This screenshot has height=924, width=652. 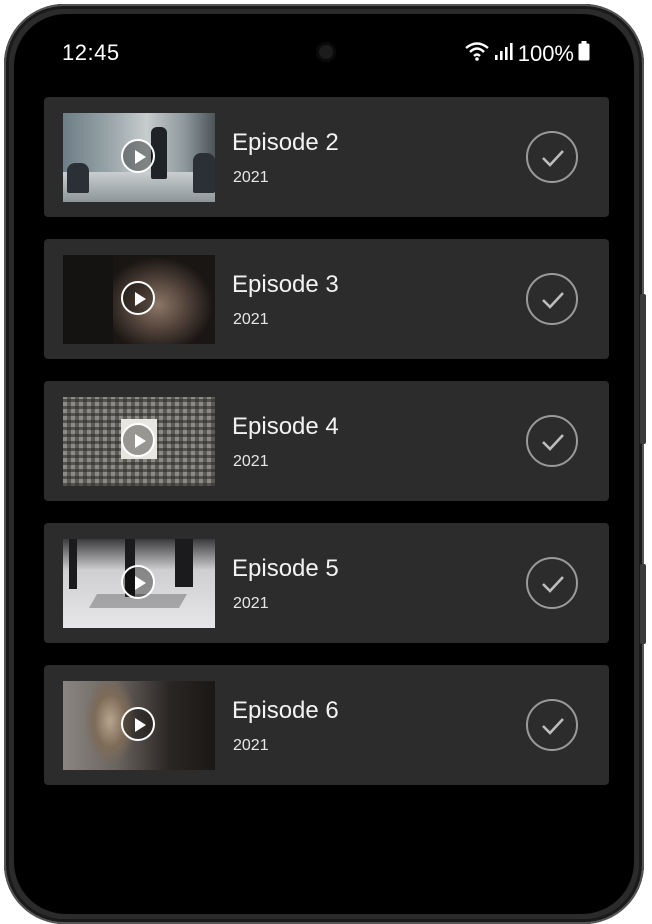 What do you see at coordinates (285, 568) in the screenshot?
I see `episode-title: Episode 5` at bounding box center [285, 568].